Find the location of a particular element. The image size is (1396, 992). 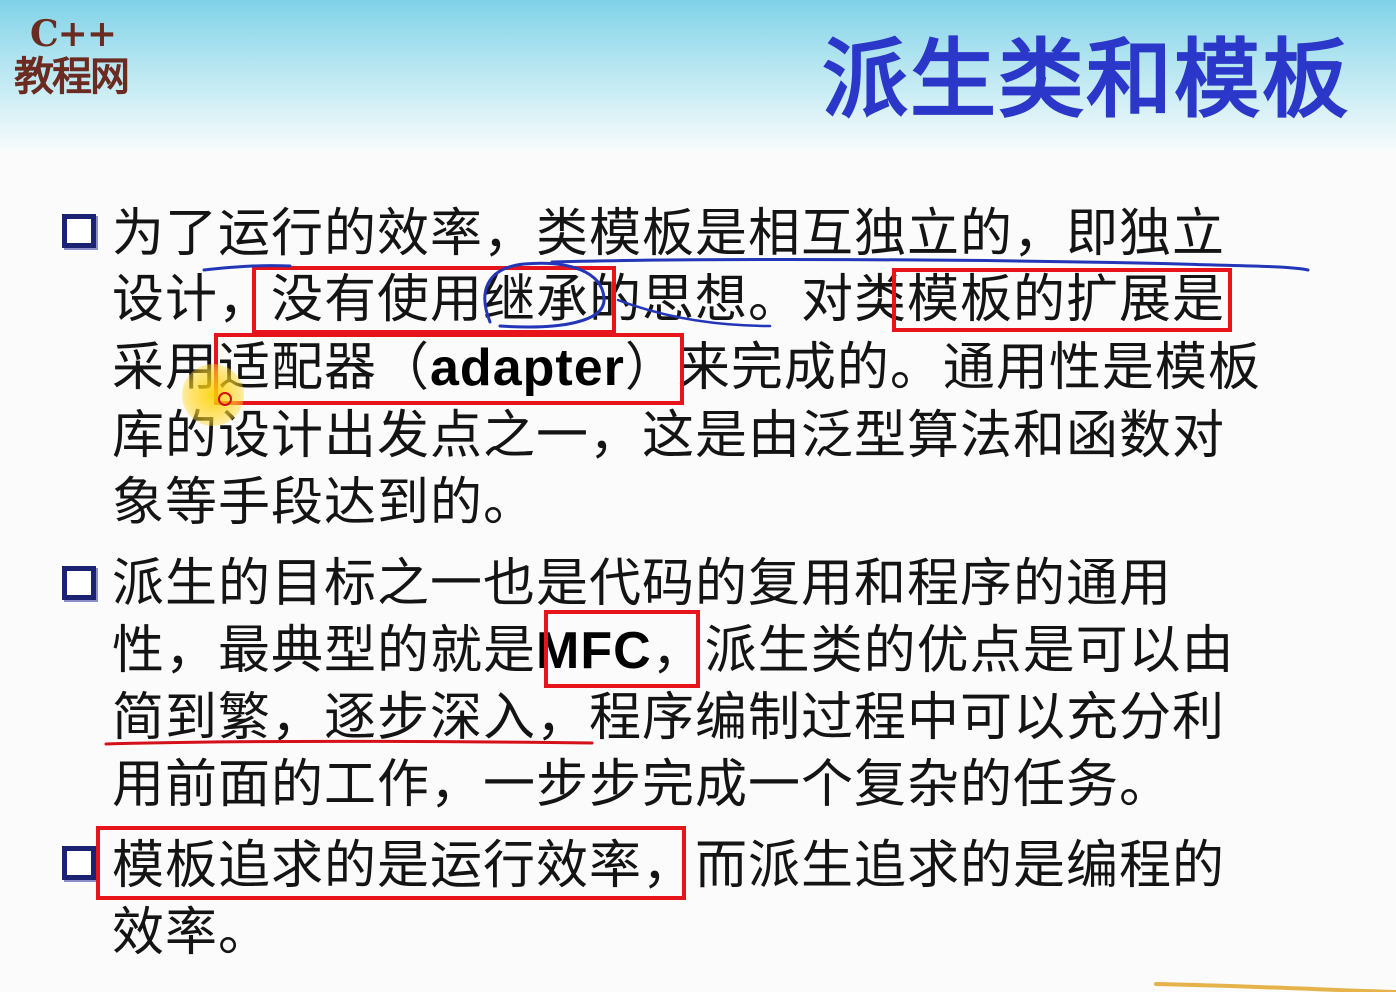

line-text: 性，最典型的就是 is located at coordinates (324, 651).